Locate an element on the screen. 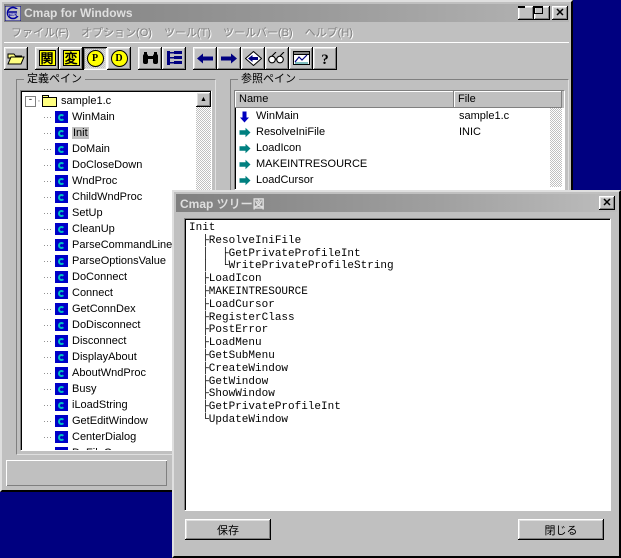  close-button: 閉じる is located at coordinates (561, 529).